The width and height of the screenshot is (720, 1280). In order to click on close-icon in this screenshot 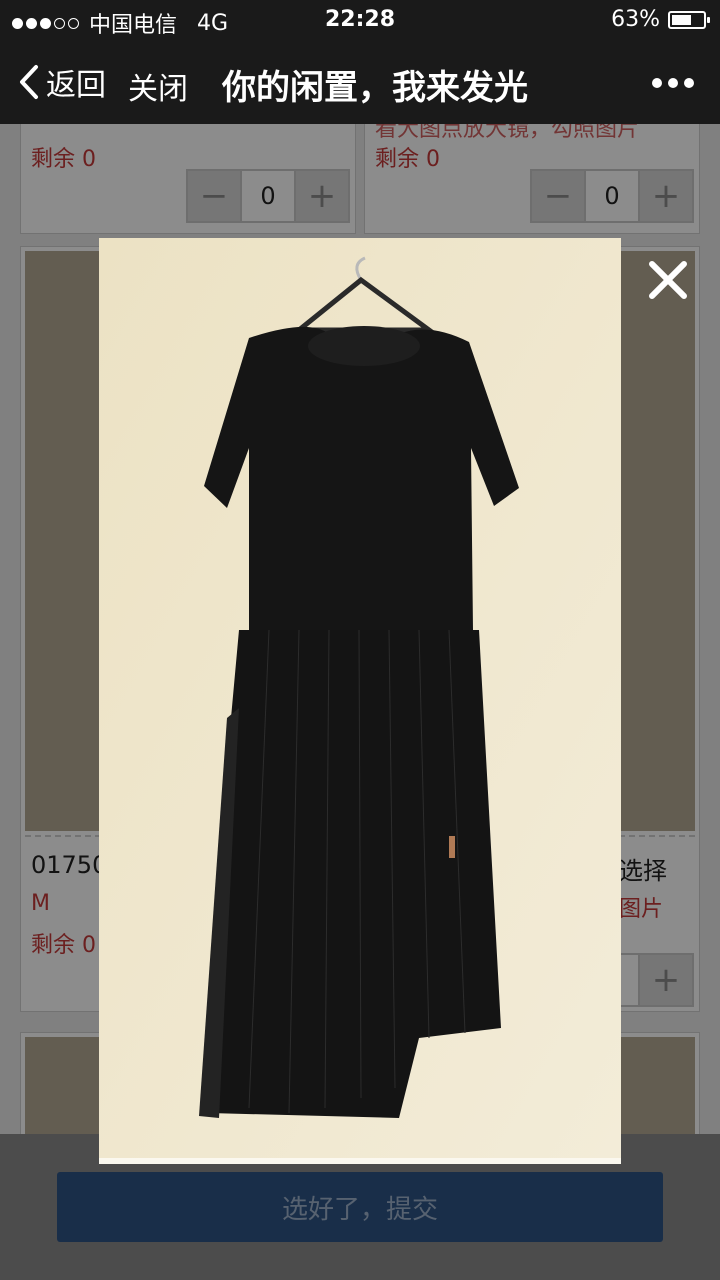, I will do `click(668, 280)`.